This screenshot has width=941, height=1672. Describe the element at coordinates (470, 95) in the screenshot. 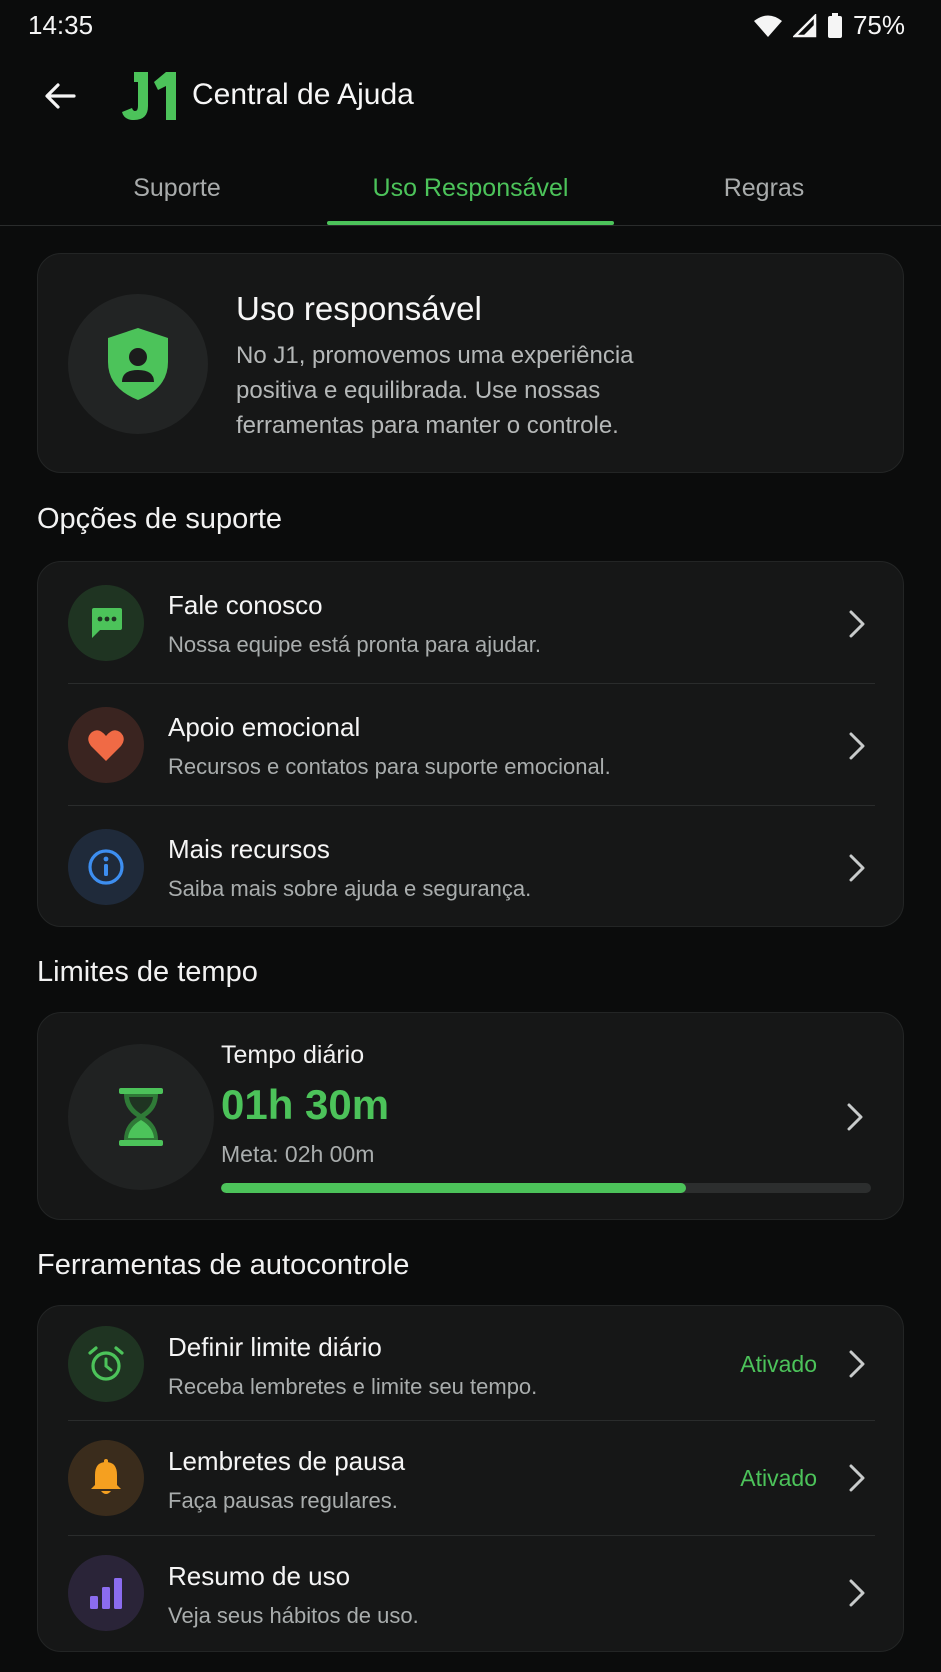

I see `app-bar: Central de Ajuda` at that location.